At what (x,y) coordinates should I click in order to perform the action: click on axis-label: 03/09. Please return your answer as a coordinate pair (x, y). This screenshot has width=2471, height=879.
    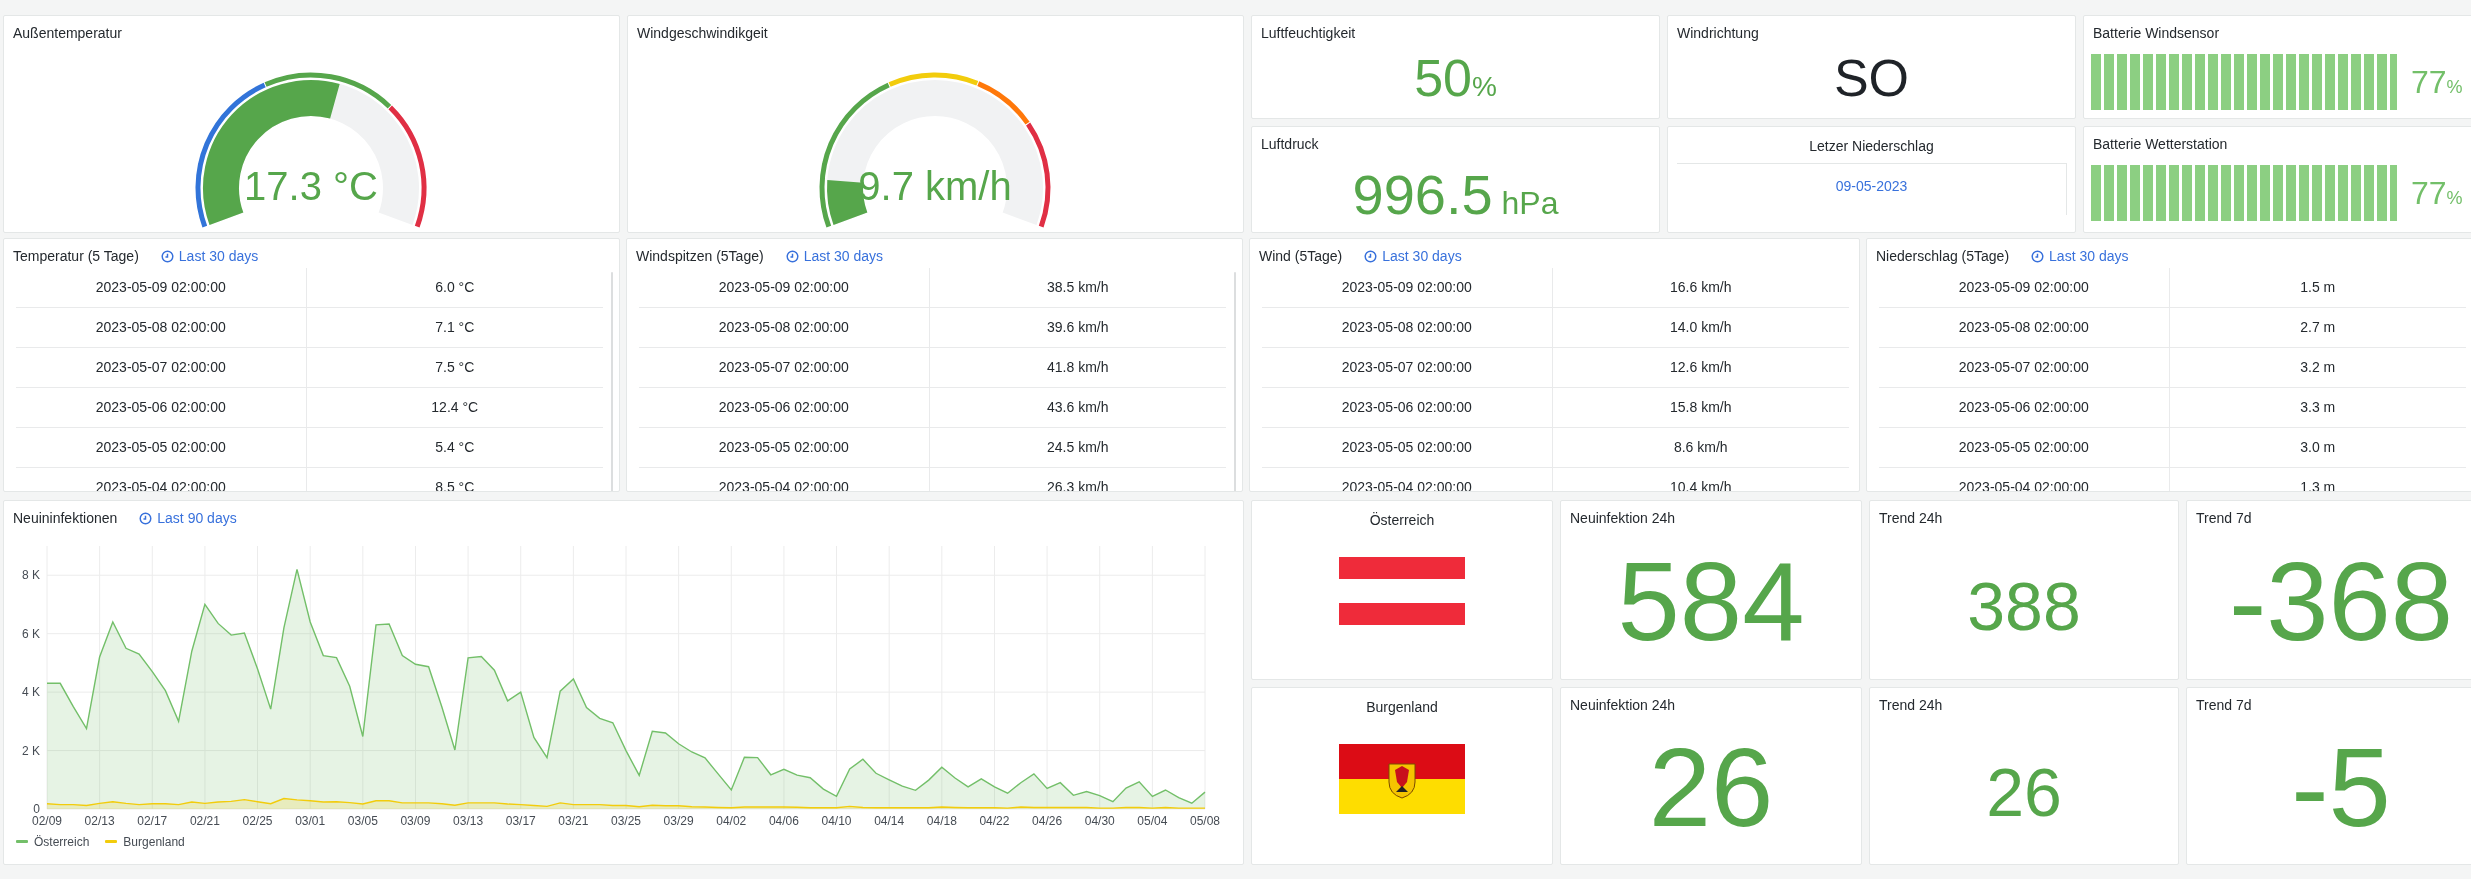
    Looking at the image, I should click on (415, 820).